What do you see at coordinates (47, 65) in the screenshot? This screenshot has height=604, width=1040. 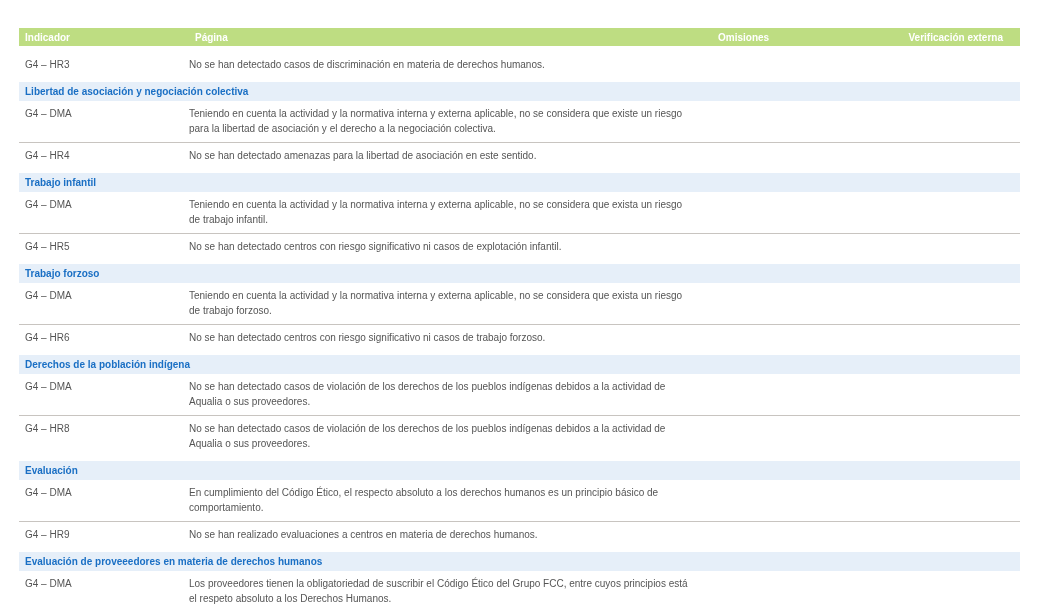 I see `table-cell-text: G4 – HR3` at bounding box center [47, 65].